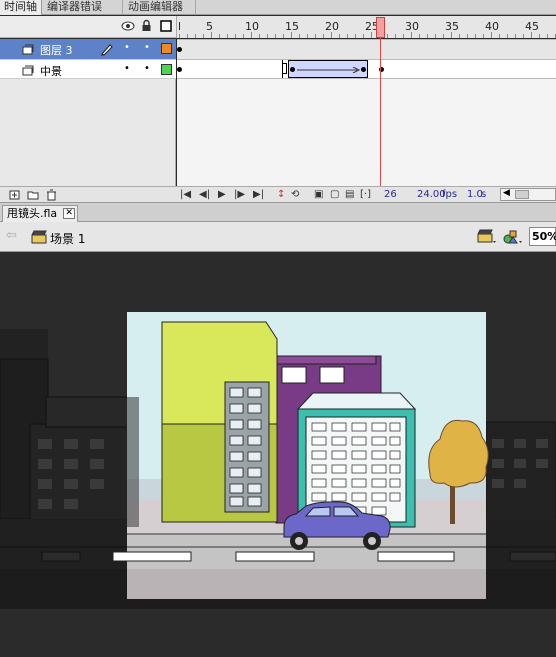  What do you see at coordinates (14, 195) in the screenshot?
I see `new-layer-icon` at bounding box center [14, 195].